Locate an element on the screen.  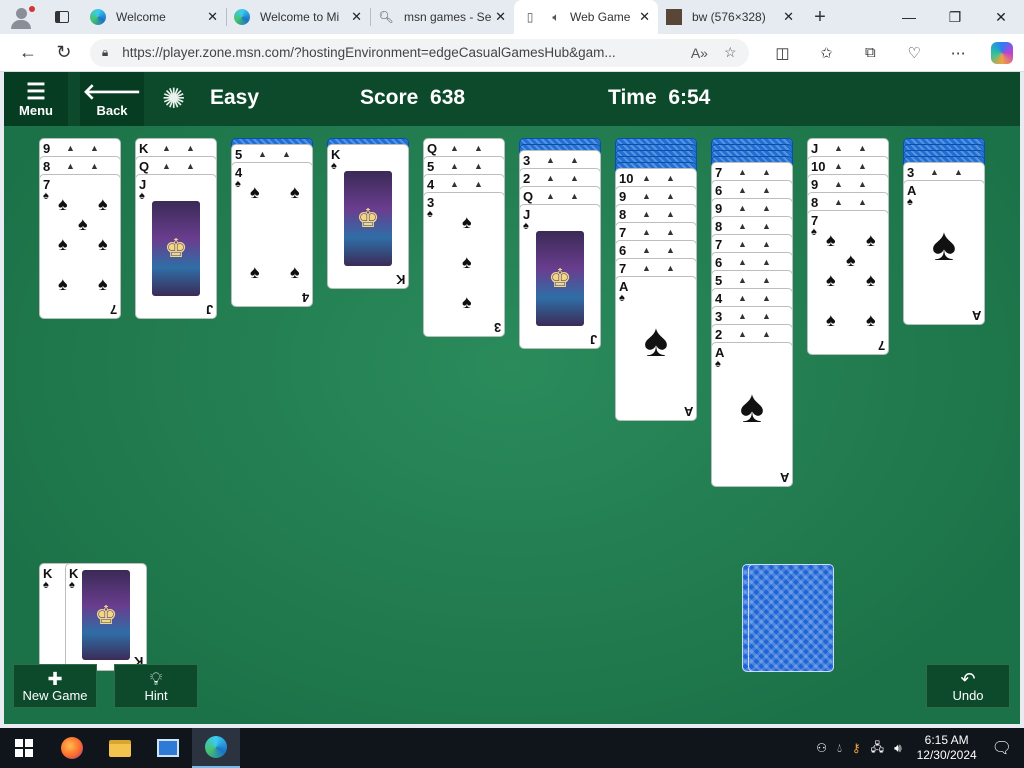
read-aloud-icon: A» is located at coordinates (699, 53).